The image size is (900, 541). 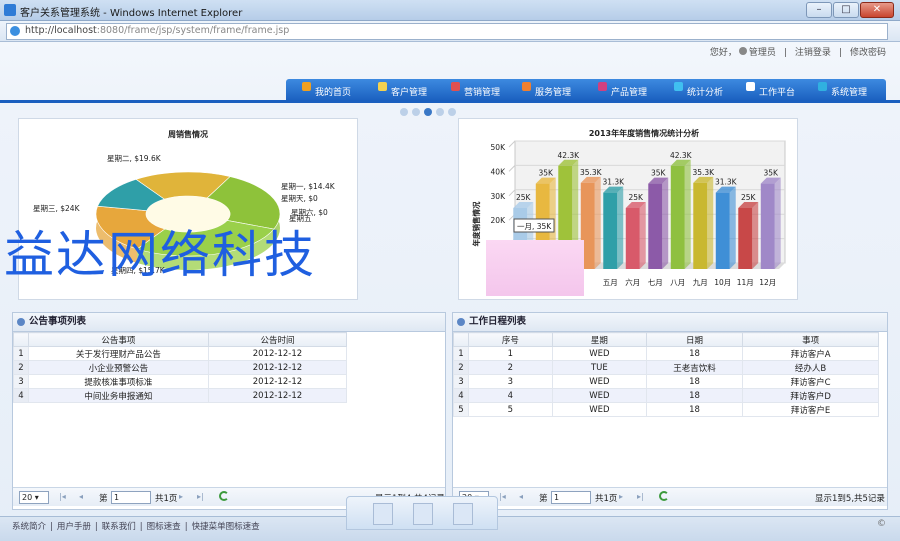 I want to click on footer-links: 系统简介 | 用户手册 | 联系我们 | 图标速查 | 快捷菜单图标速查, so click(x=136, y=527).